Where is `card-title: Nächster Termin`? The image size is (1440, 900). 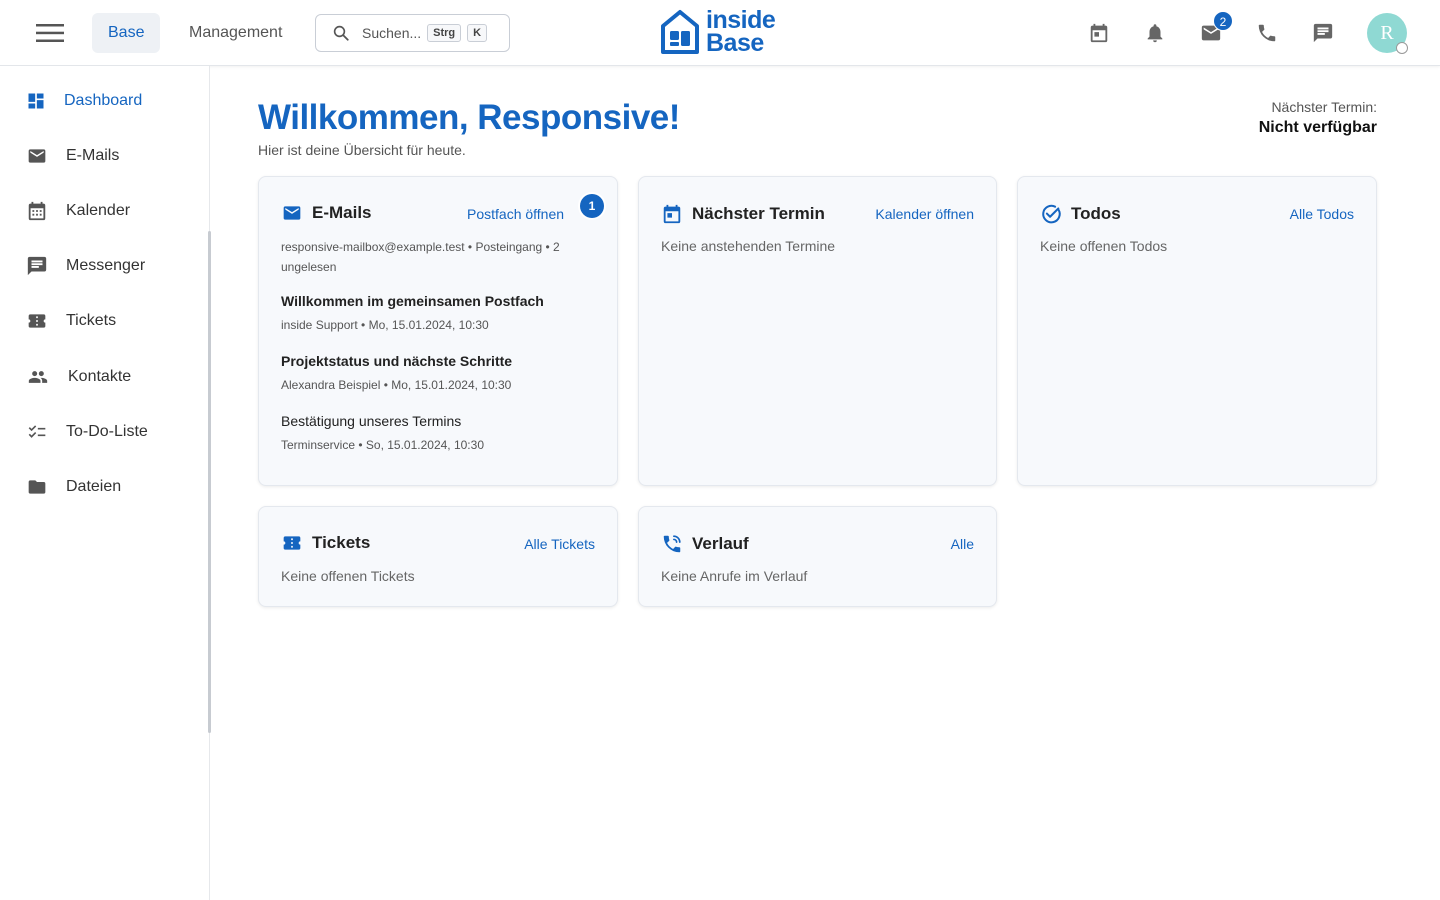
card-title: Nächster Termin is located at coordinates (758, 213).